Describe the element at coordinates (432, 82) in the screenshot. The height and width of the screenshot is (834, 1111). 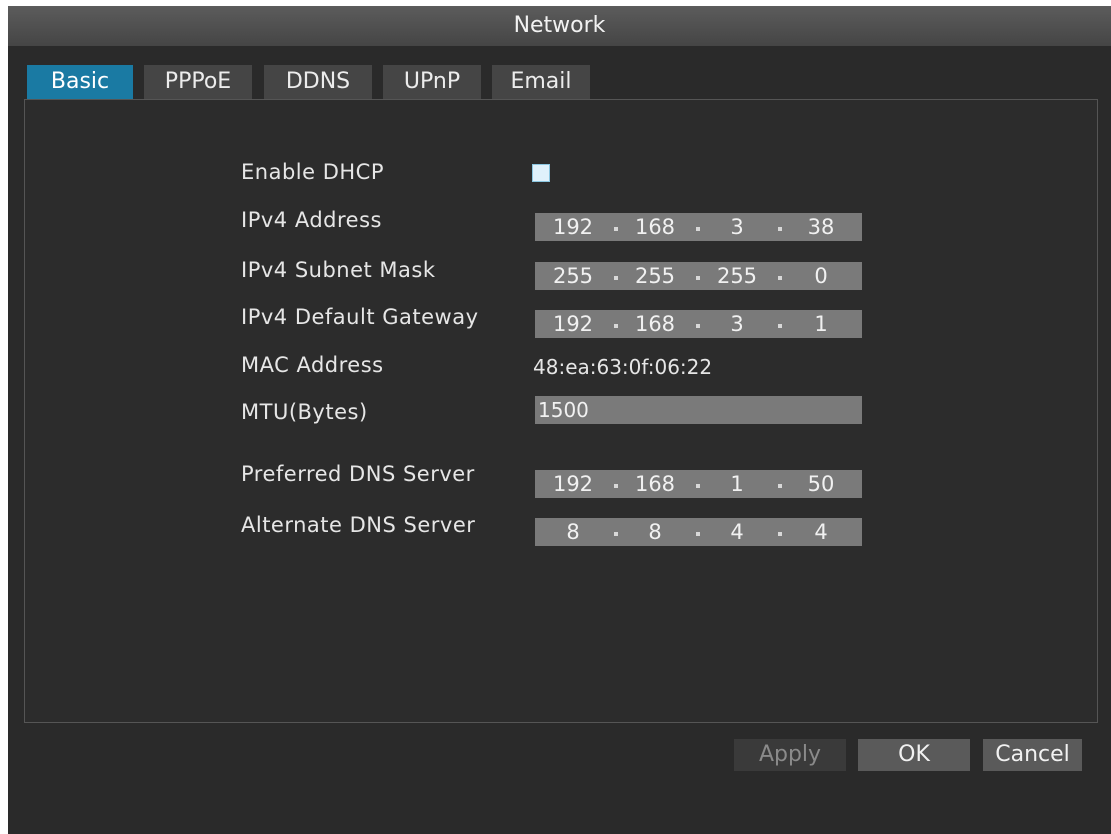
I see `tab-upnp: UPnP` at that location.